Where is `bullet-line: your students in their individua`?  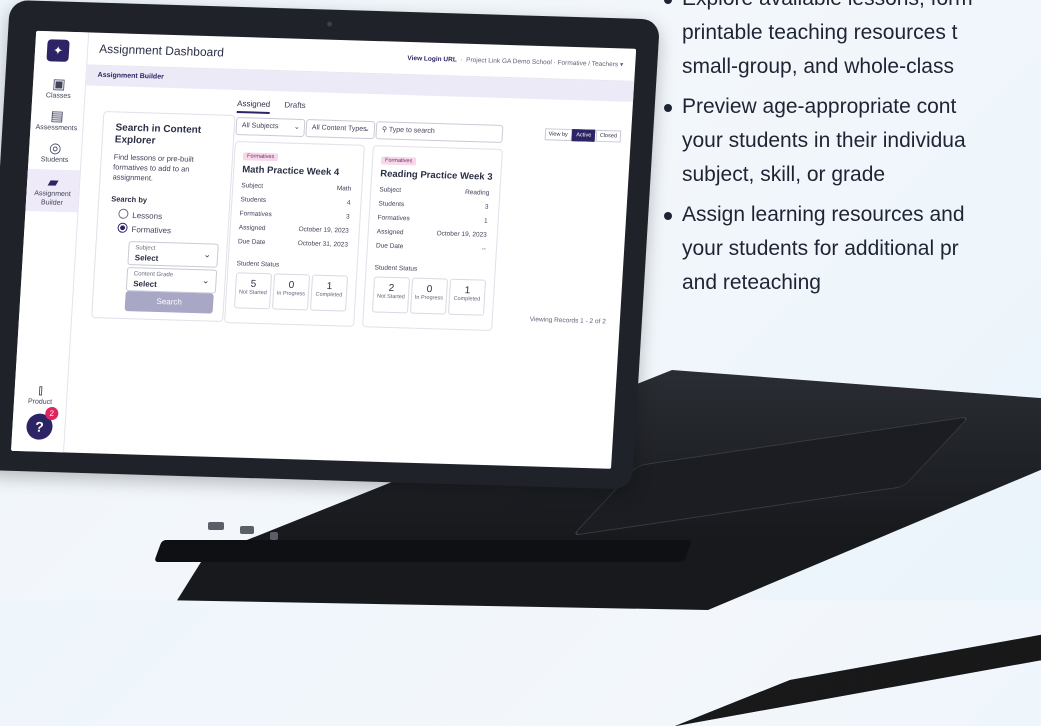
bullet-line: your students in their individua is located at coordinates (861, 141).